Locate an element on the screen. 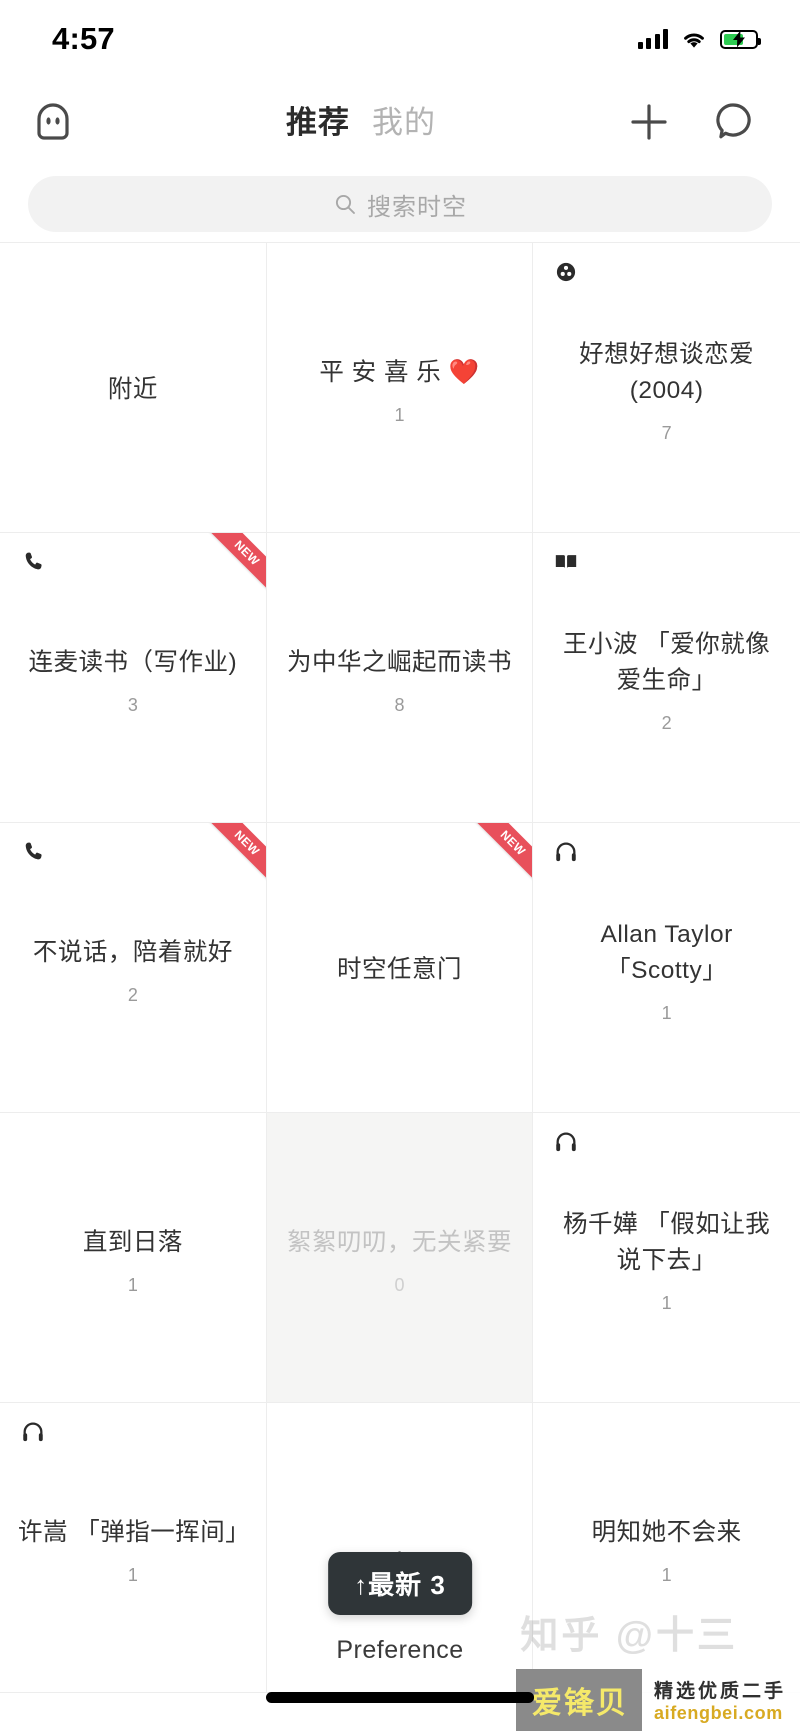 Image resolution: width=800 pixels, height=1731 pixels. room-cell-body: 杨千嬅 「假如让我说下去」 1 is located at coordinates (666, 1259).